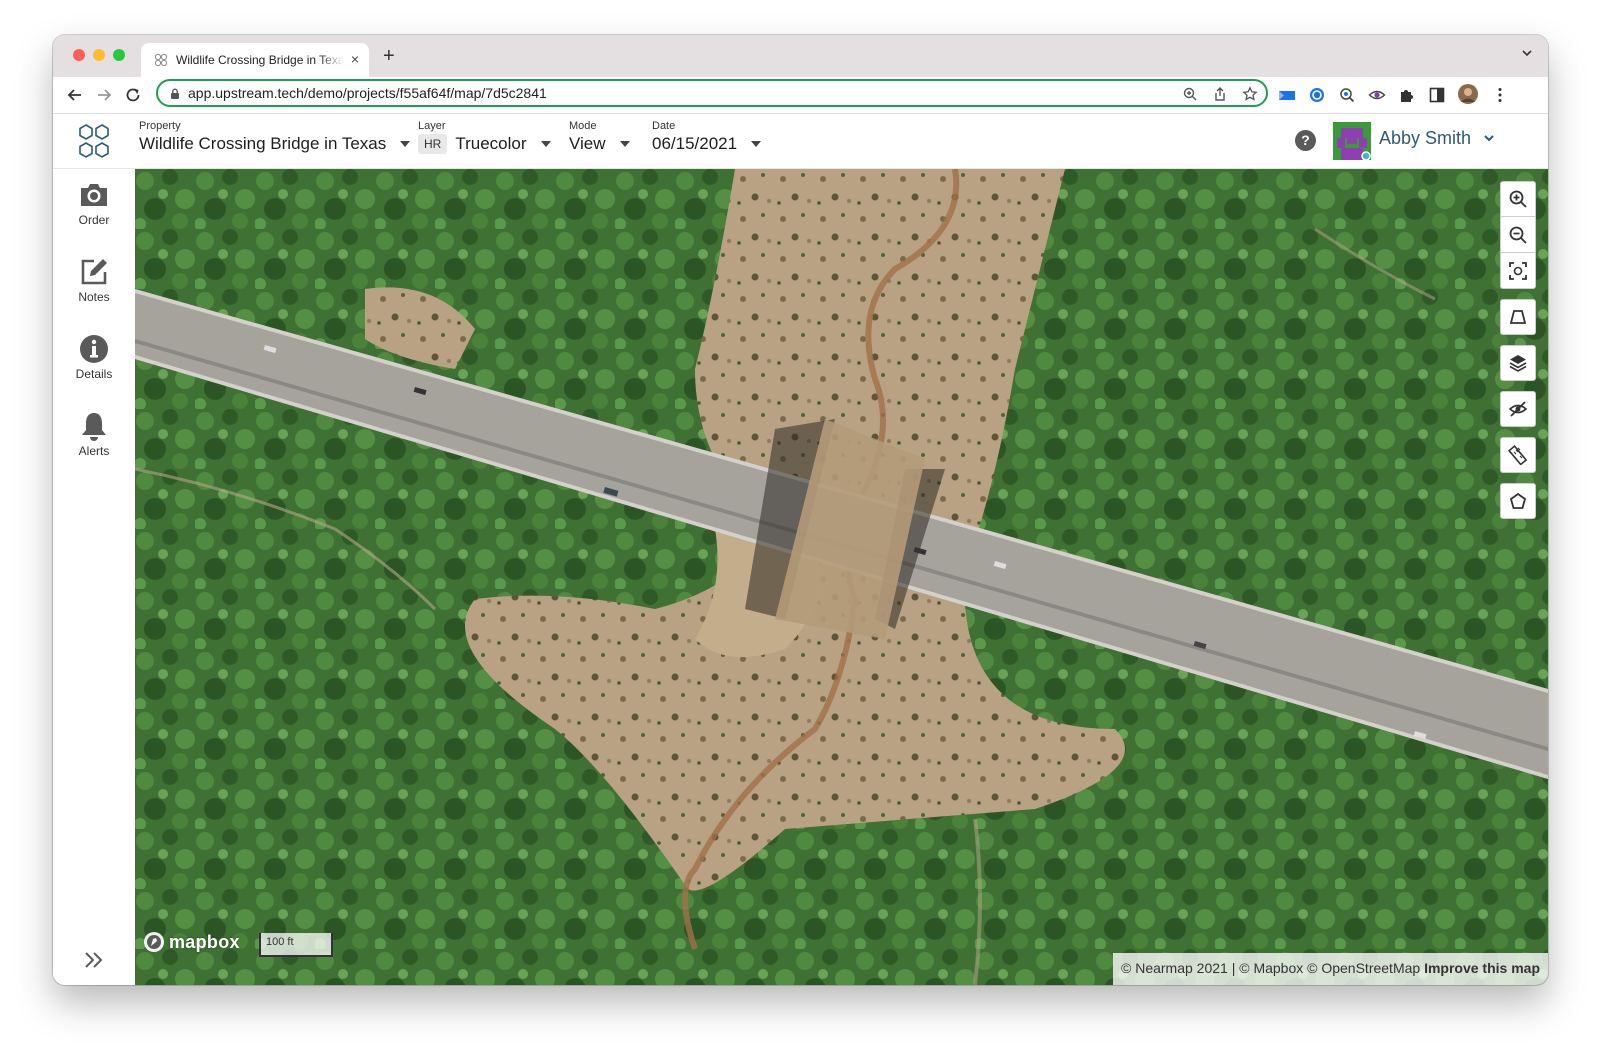 This screenshot has width=1600, height=1054. Describe the element at coordinates (204, 941) in the screenshot. I see `mapbox-logo-text: mapbox` at that location.